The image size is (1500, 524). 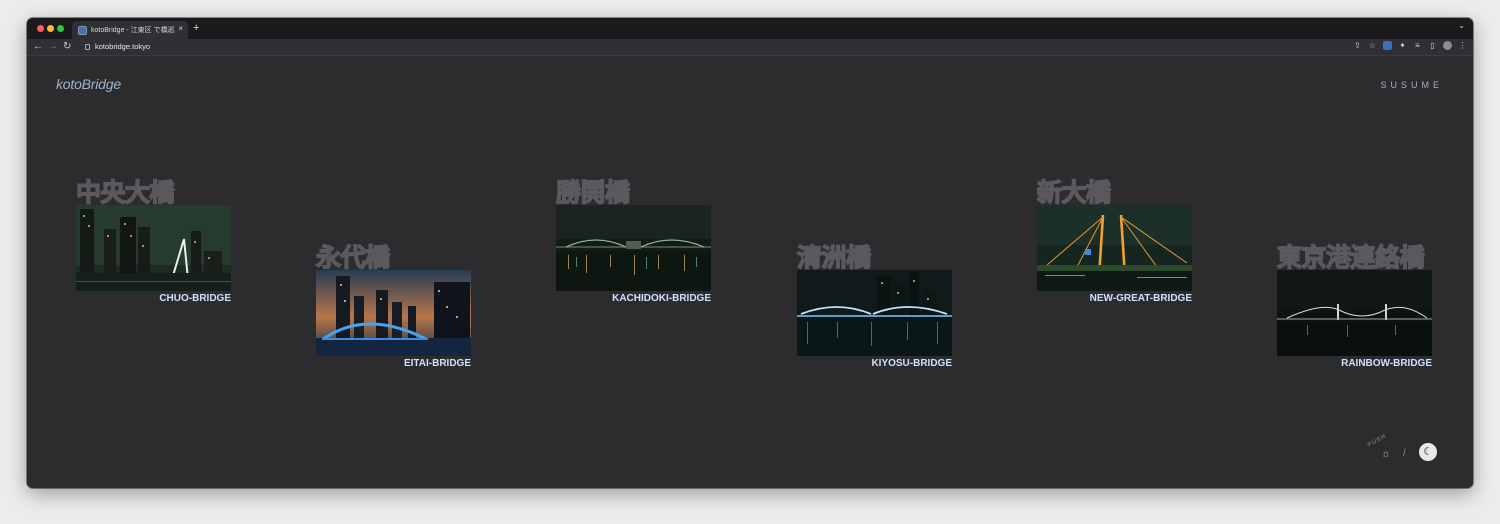 I want to click on favicon-icon, so click(x=82, y=30).